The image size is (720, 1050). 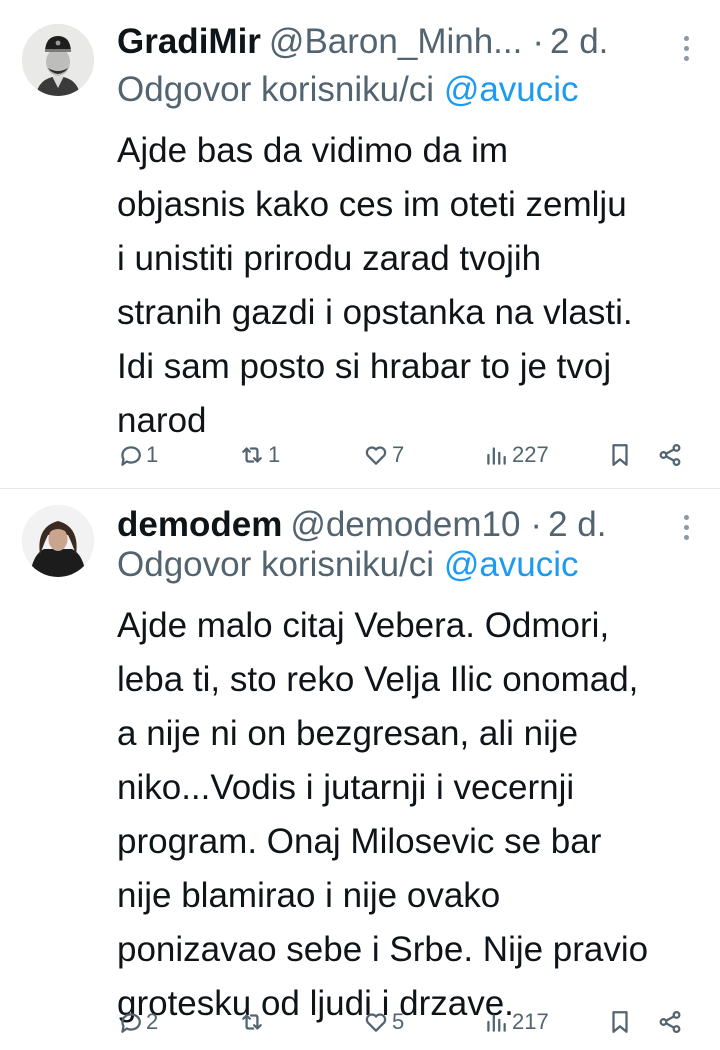 I want to click on like-button: 5, so click(x=383, y=1022).